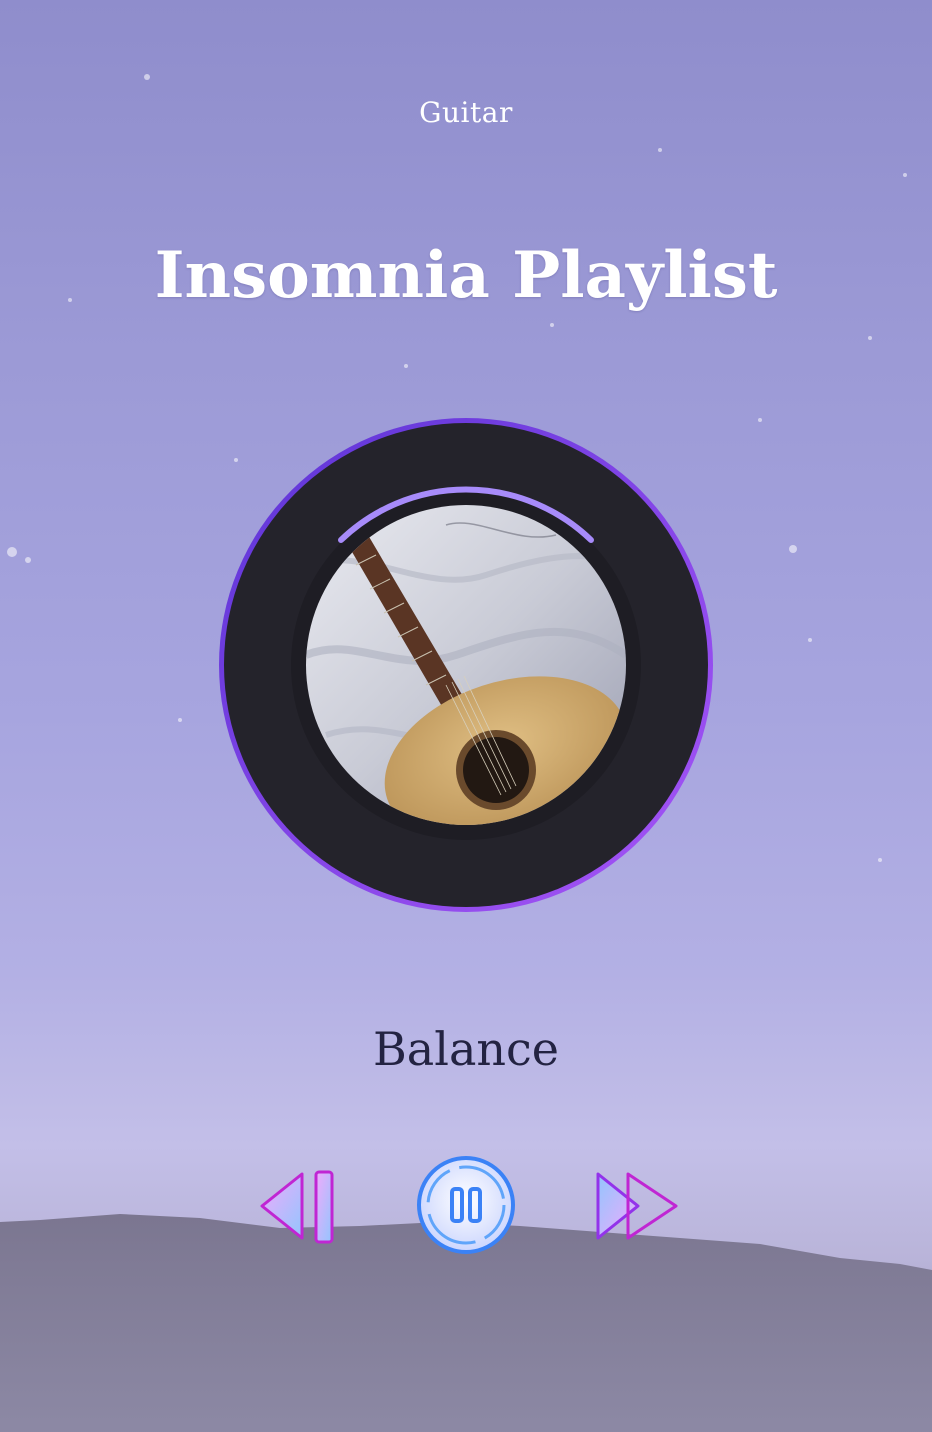 The image size is (932, 1432). I want to click on pause-button, so click(466, 1205).